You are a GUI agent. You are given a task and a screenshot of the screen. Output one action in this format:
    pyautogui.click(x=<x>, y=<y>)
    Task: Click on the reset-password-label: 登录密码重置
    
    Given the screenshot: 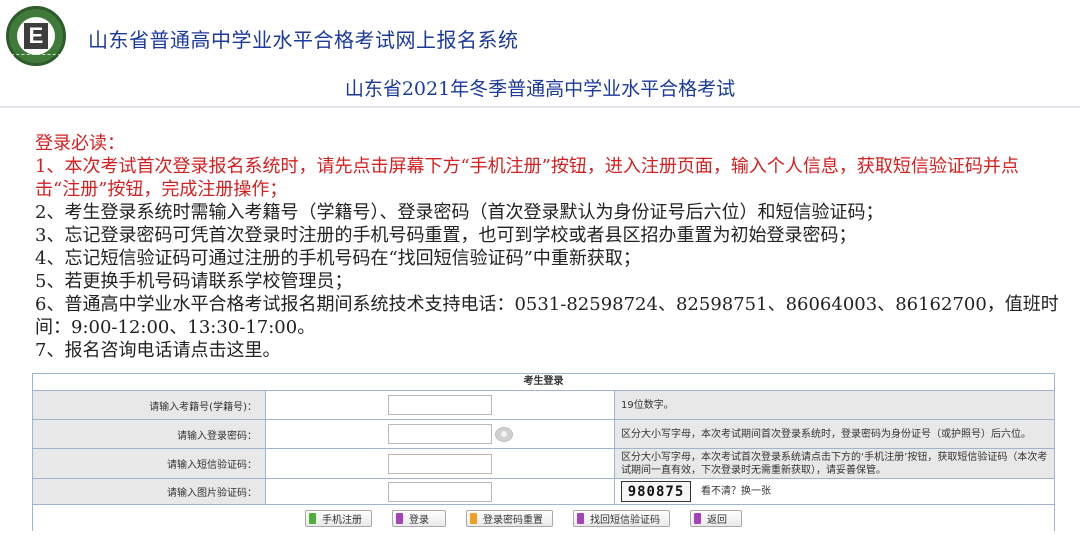 What is the action you would take?
    pyautogui.click(x=513, y=520)
    